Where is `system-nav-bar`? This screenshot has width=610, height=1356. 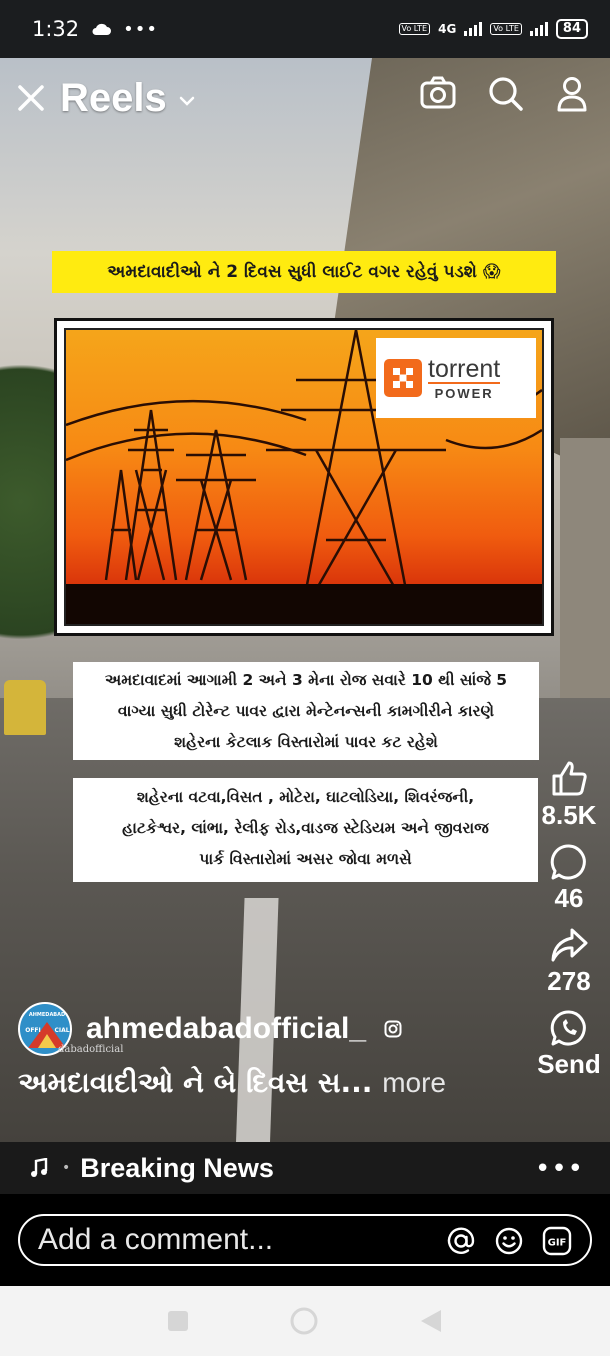 system-nav-bar is located at coordinates (305, 1321).